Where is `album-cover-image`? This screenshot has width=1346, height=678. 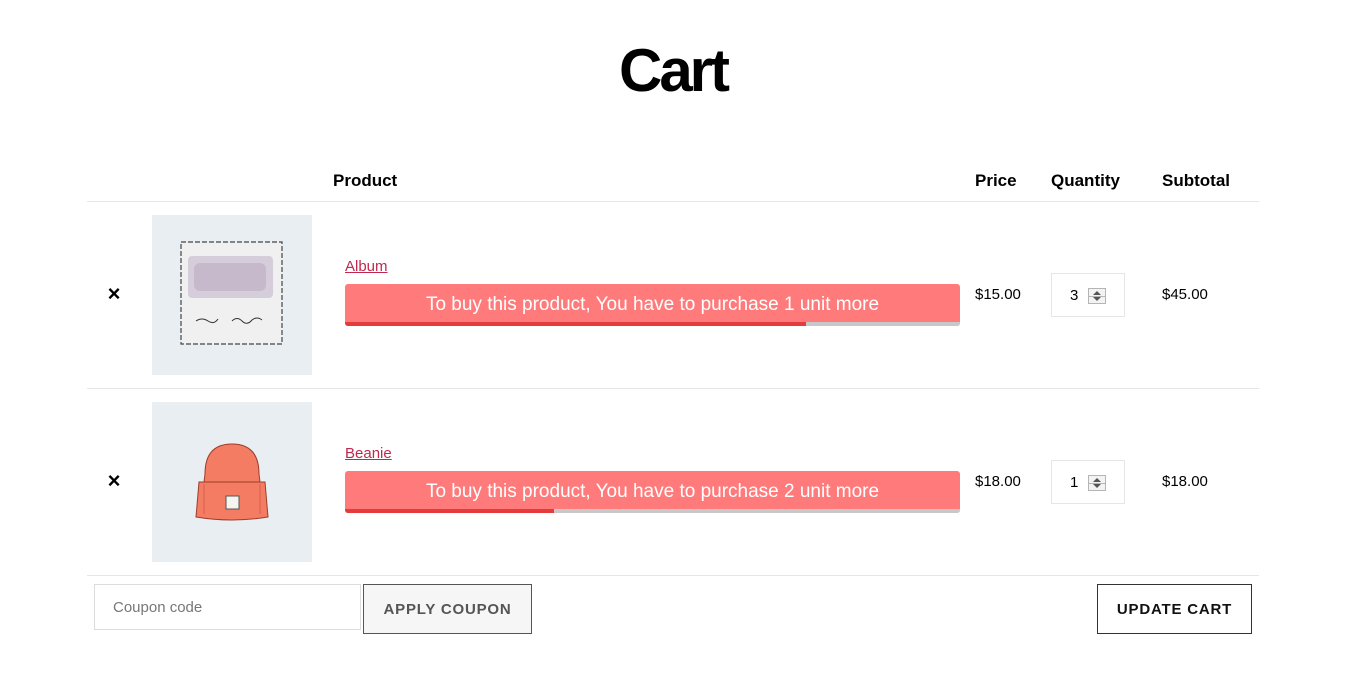
album-cover-image is located at coordinates (231, 293).